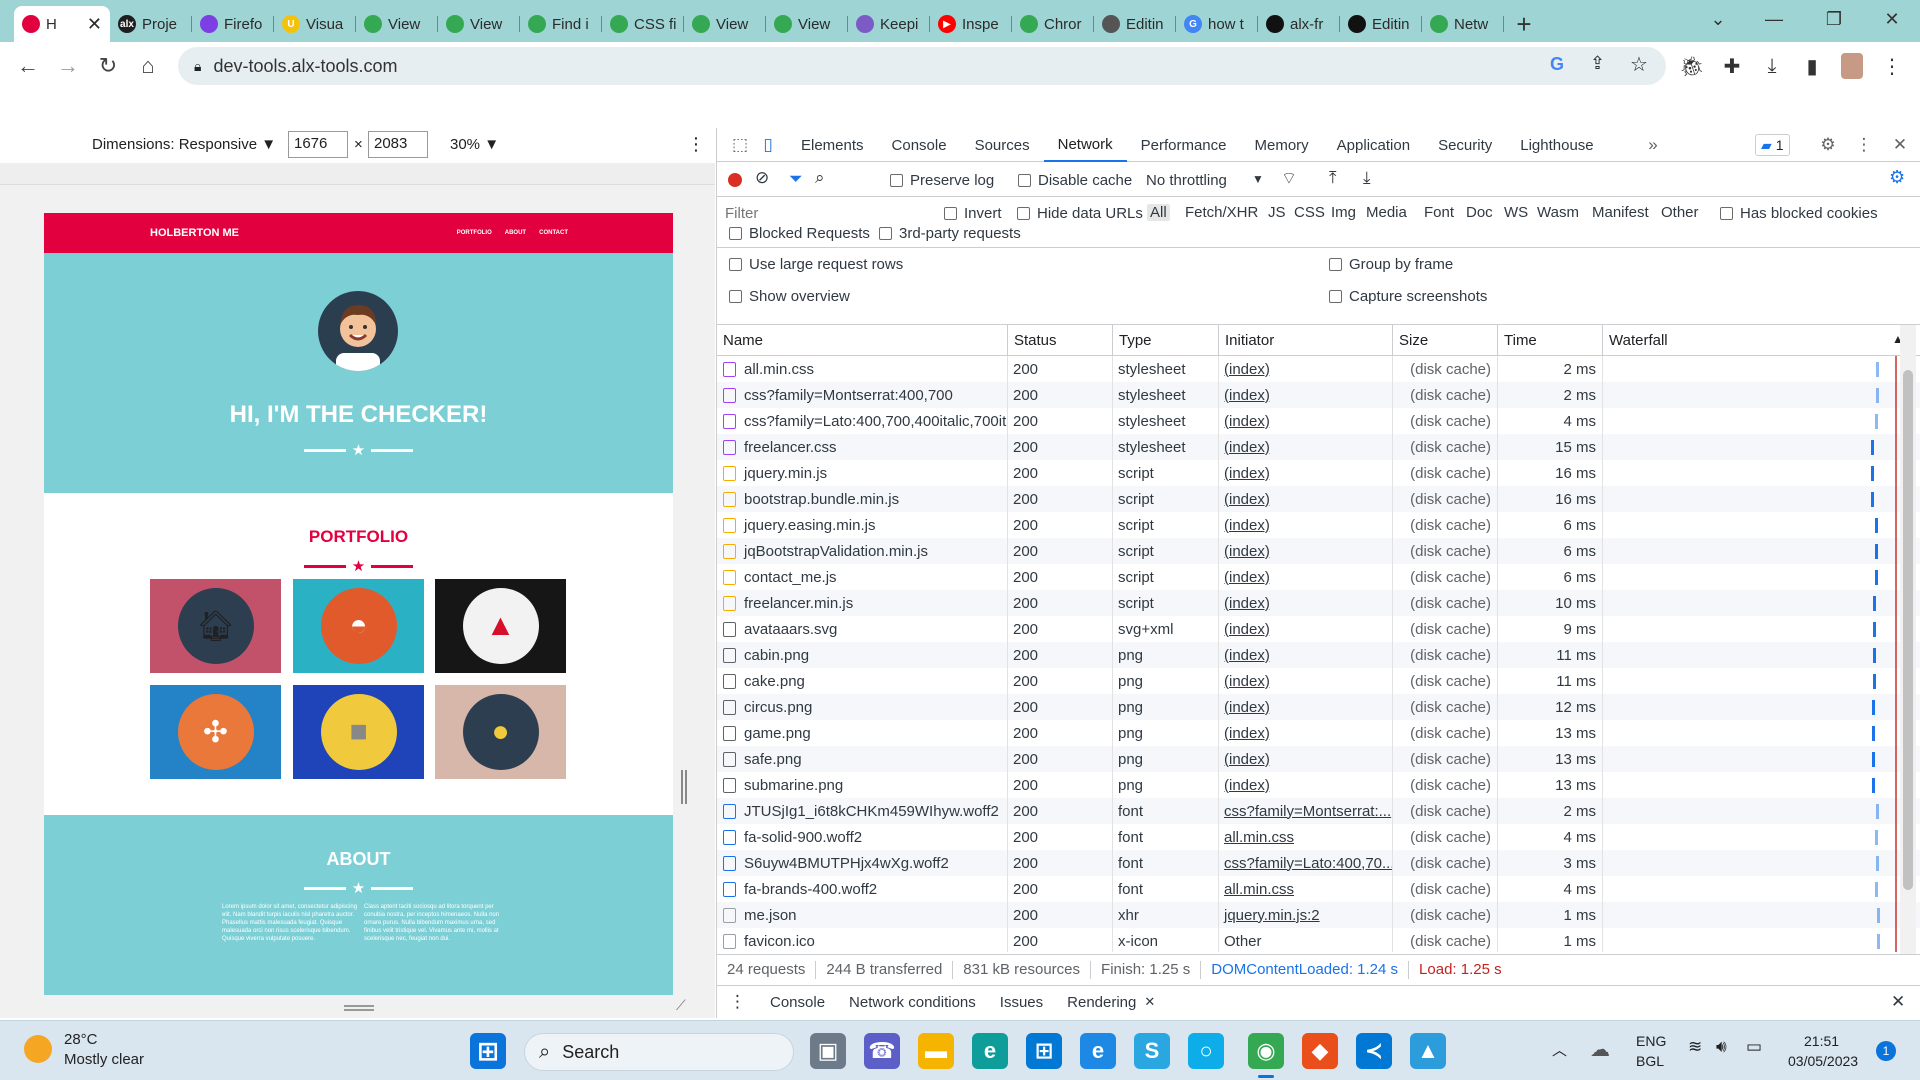 This screenshot has height=1080, width=1920. What do you see at coordinates (197, 66) in the screenshot?
I see `lock-icon: 🔒︎` at bounding box center [197, 66].